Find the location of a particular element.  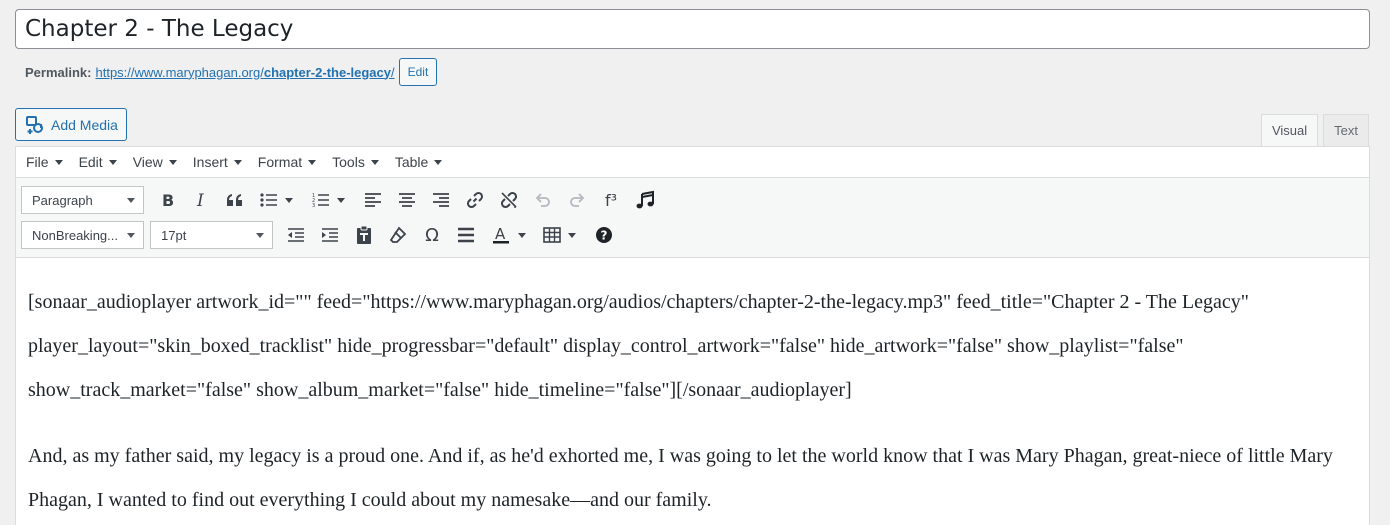

bullet-list-icon is located at coordinates (268, 200).